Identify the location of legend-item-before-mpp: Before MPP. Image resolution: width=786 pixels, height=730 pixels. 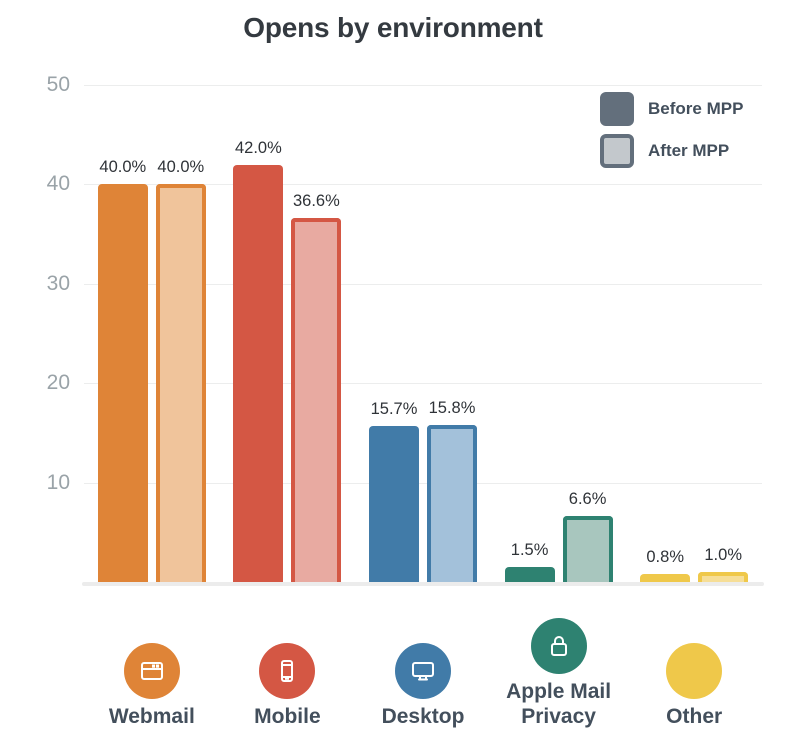
(690, 109).